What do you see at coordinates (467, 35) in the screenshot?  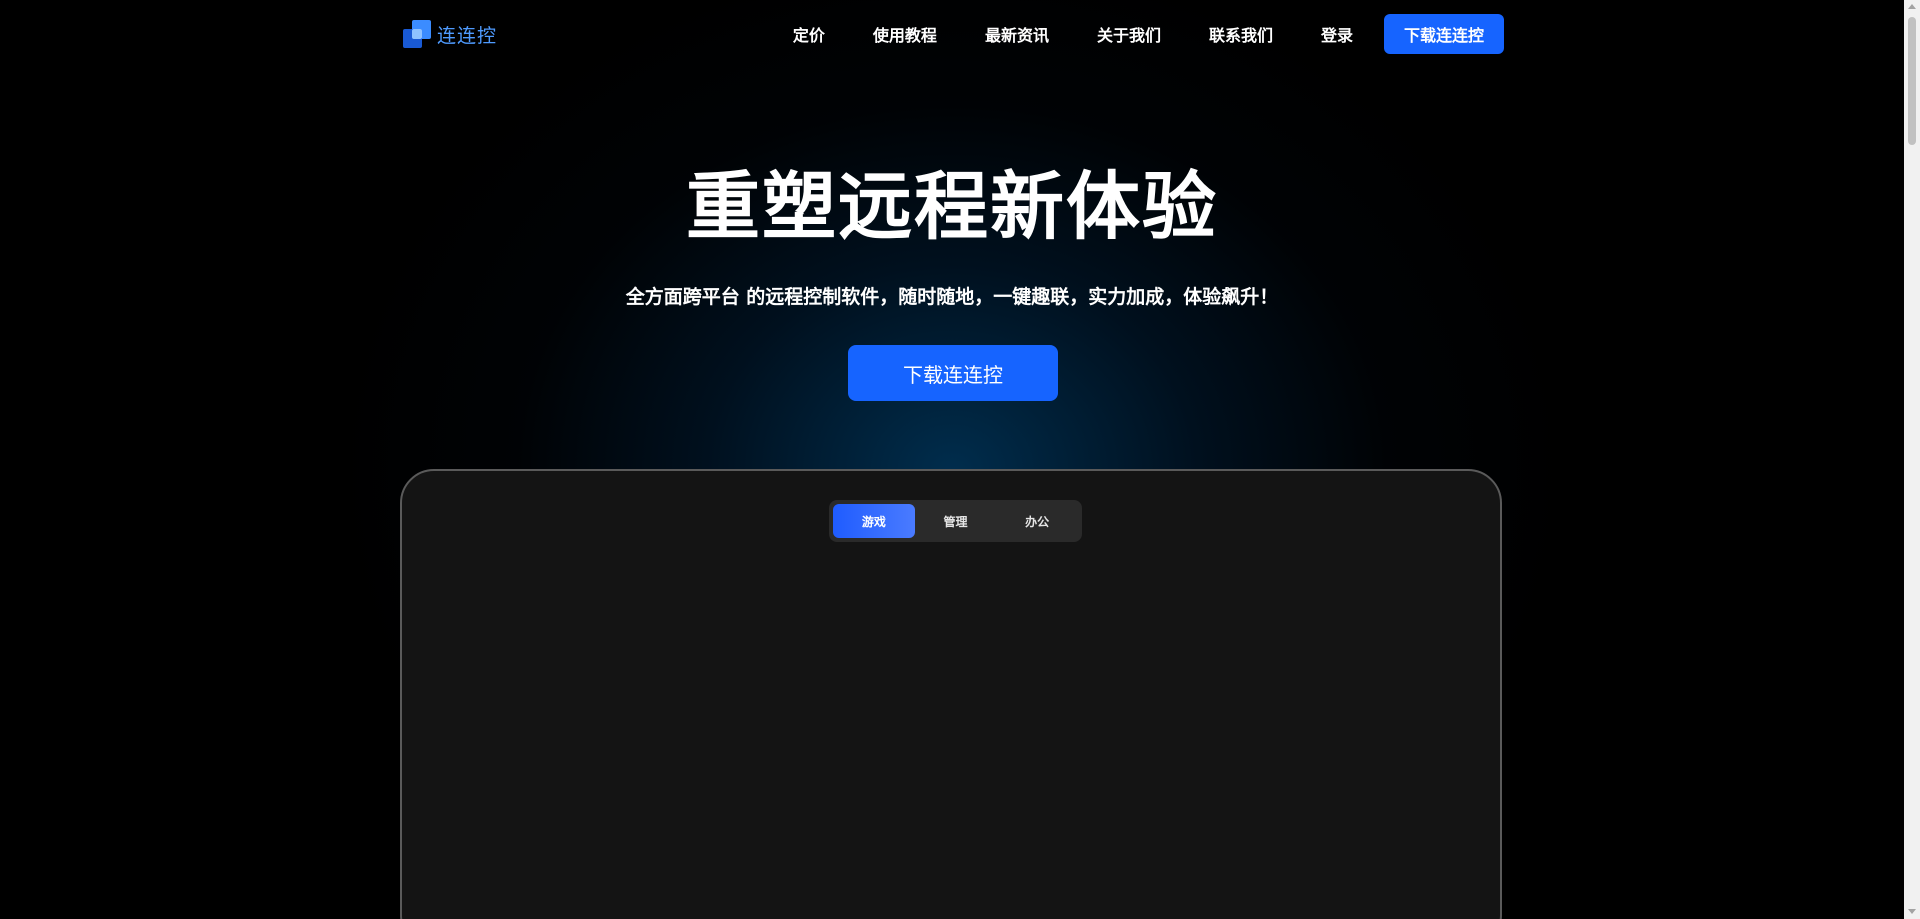 I see `brand-name: 连连控` at bounding box center [467, 35].